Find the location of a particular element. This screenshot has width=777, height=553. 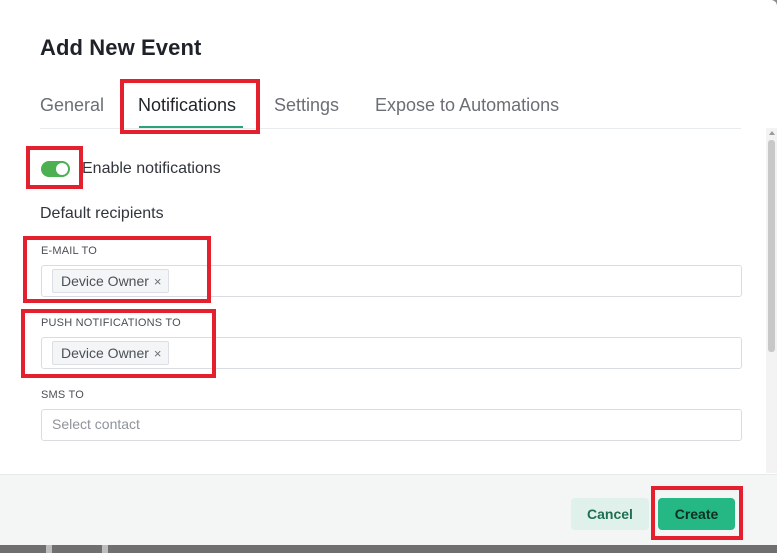

enable-notifications-label: Enable notifications is located at coordinates (151, 168).